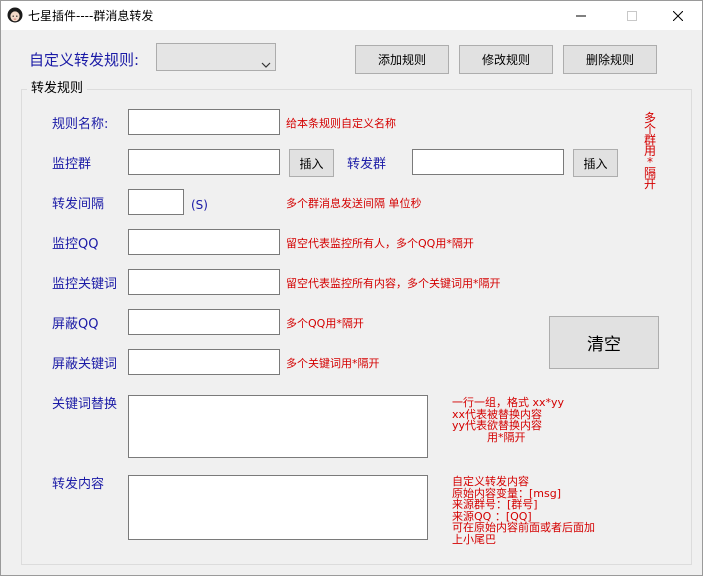 This screenshot has width=703, height=576. I want to click on side-hint: 多 个 群 用 * 隔 开, so click(650, 151).